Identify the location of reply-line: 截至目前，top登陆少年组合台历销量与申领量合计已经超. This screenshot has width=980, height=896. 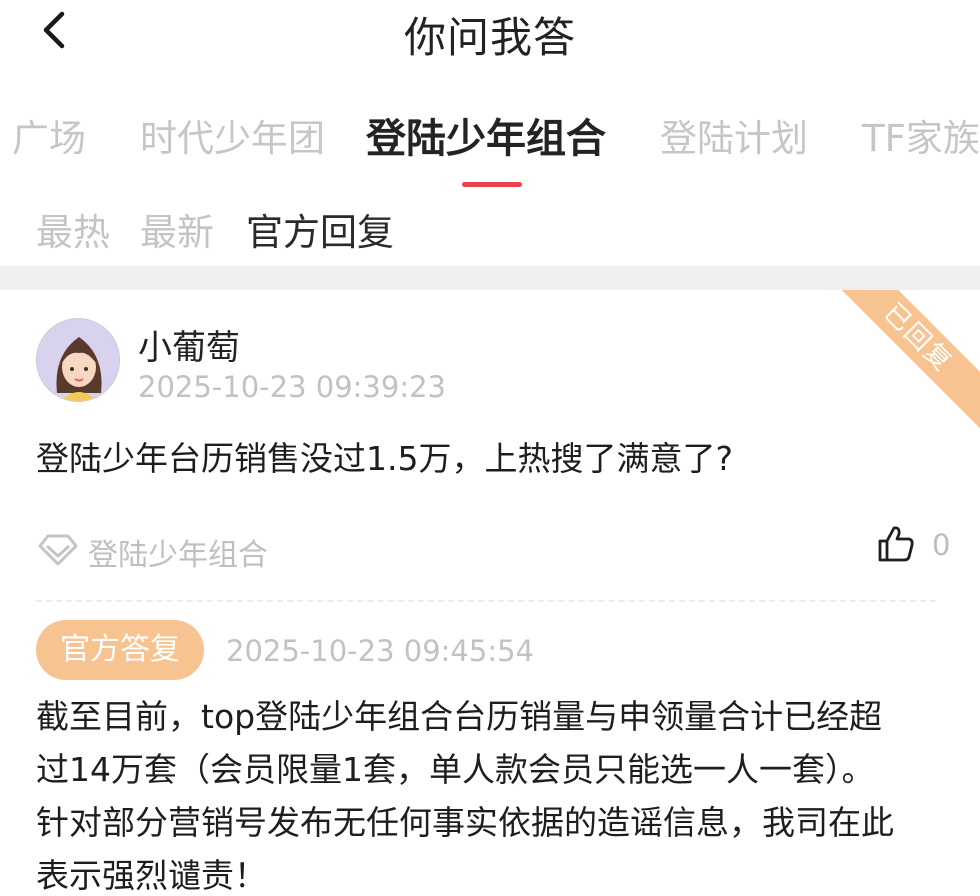
(459, 716).